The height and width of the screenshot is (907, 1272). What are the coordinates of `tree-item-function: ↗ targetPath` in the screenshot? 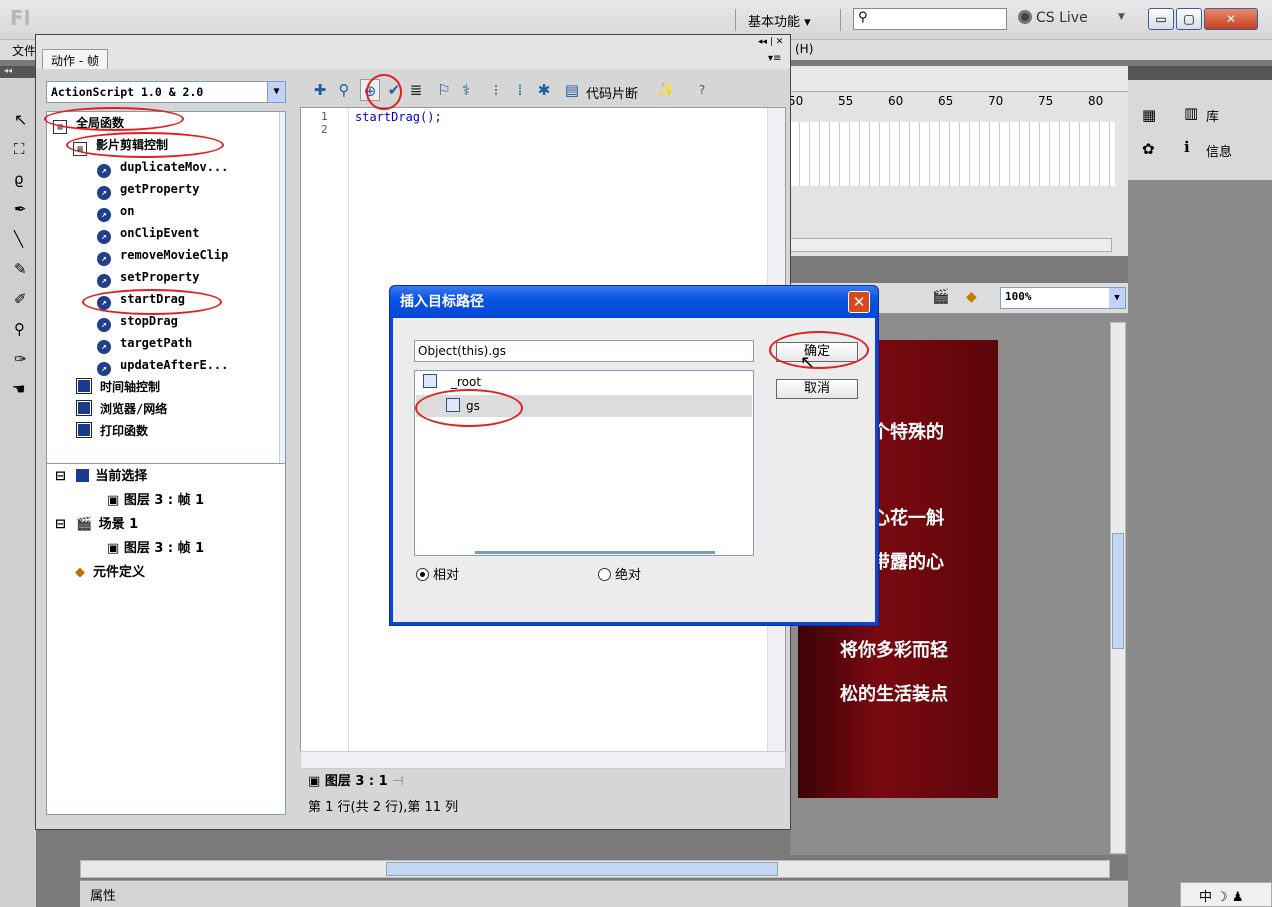 It's located at (144, 343).